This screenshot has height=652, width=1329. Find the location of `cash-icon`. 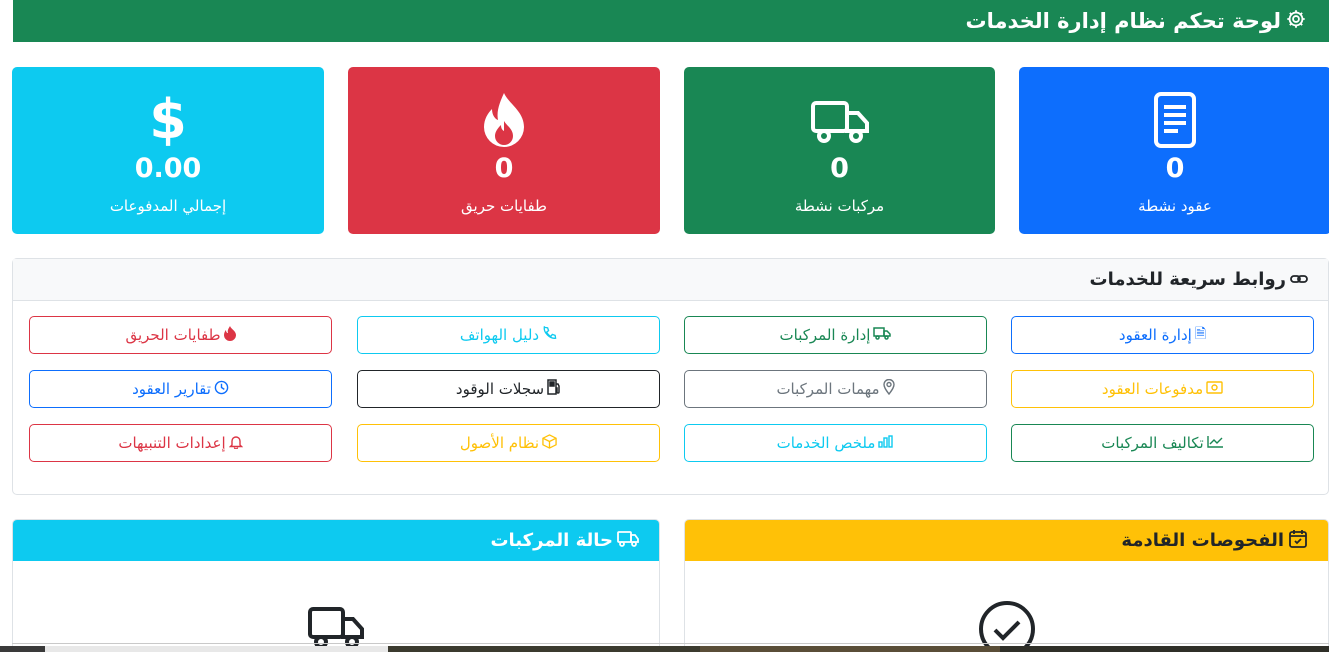

cash-icon is located at coordinates (1214, 389).